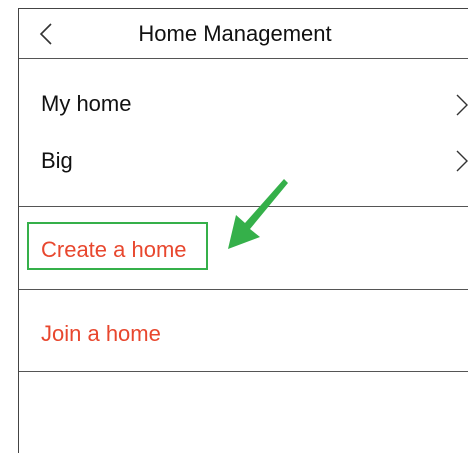 The image size is (468, 453). I want to click on header-bar: Home Management, so click(243, 34).